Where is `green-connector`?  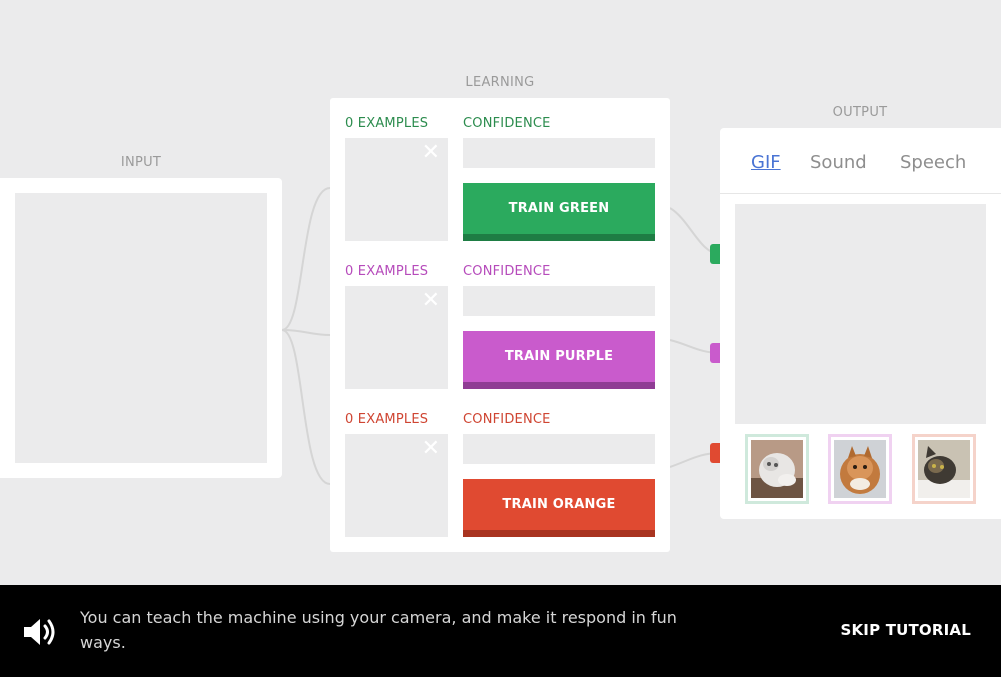 green-connector is located at coordinates (715, 254).